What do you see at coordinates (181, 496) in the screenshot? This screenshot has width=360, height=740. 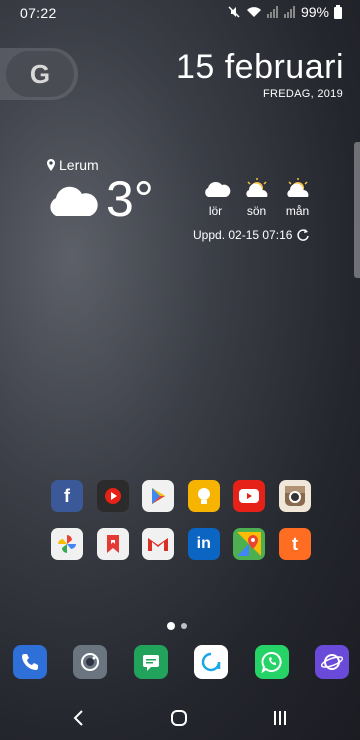 I see `app-row: f` at bounding box center [181, 496].